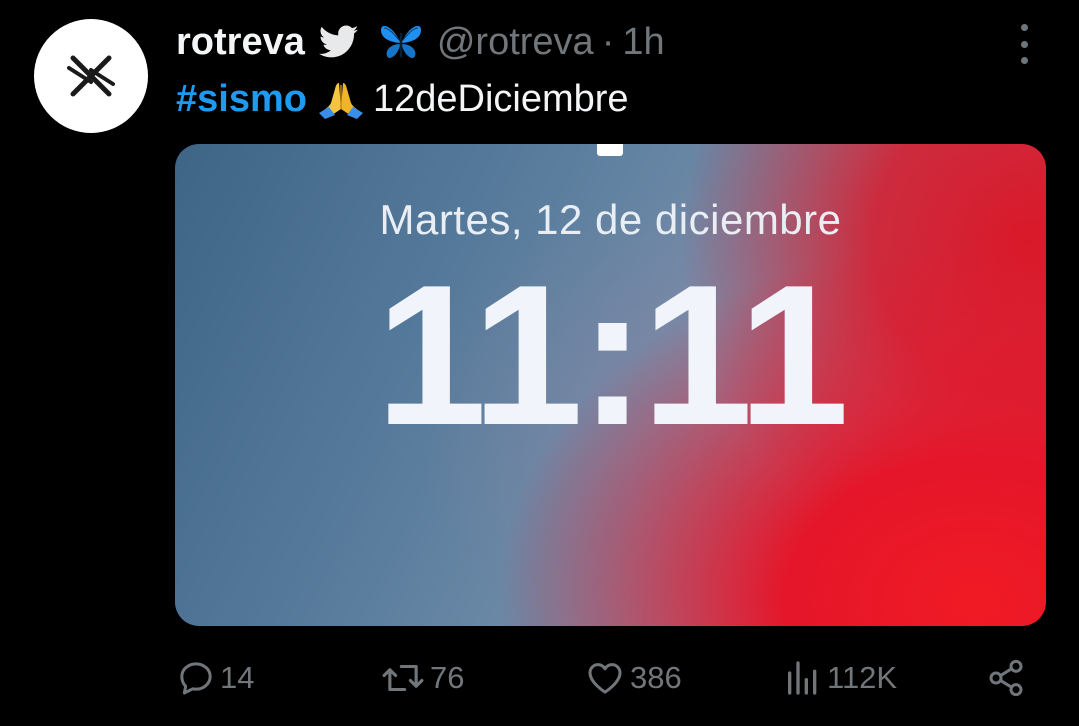 This screenshot has height=726, width=1079. What do you see at coordinates (612, 355) in the screenshot?
I see `lock-screen-time: 11:11` at bounding box center [612, 355].